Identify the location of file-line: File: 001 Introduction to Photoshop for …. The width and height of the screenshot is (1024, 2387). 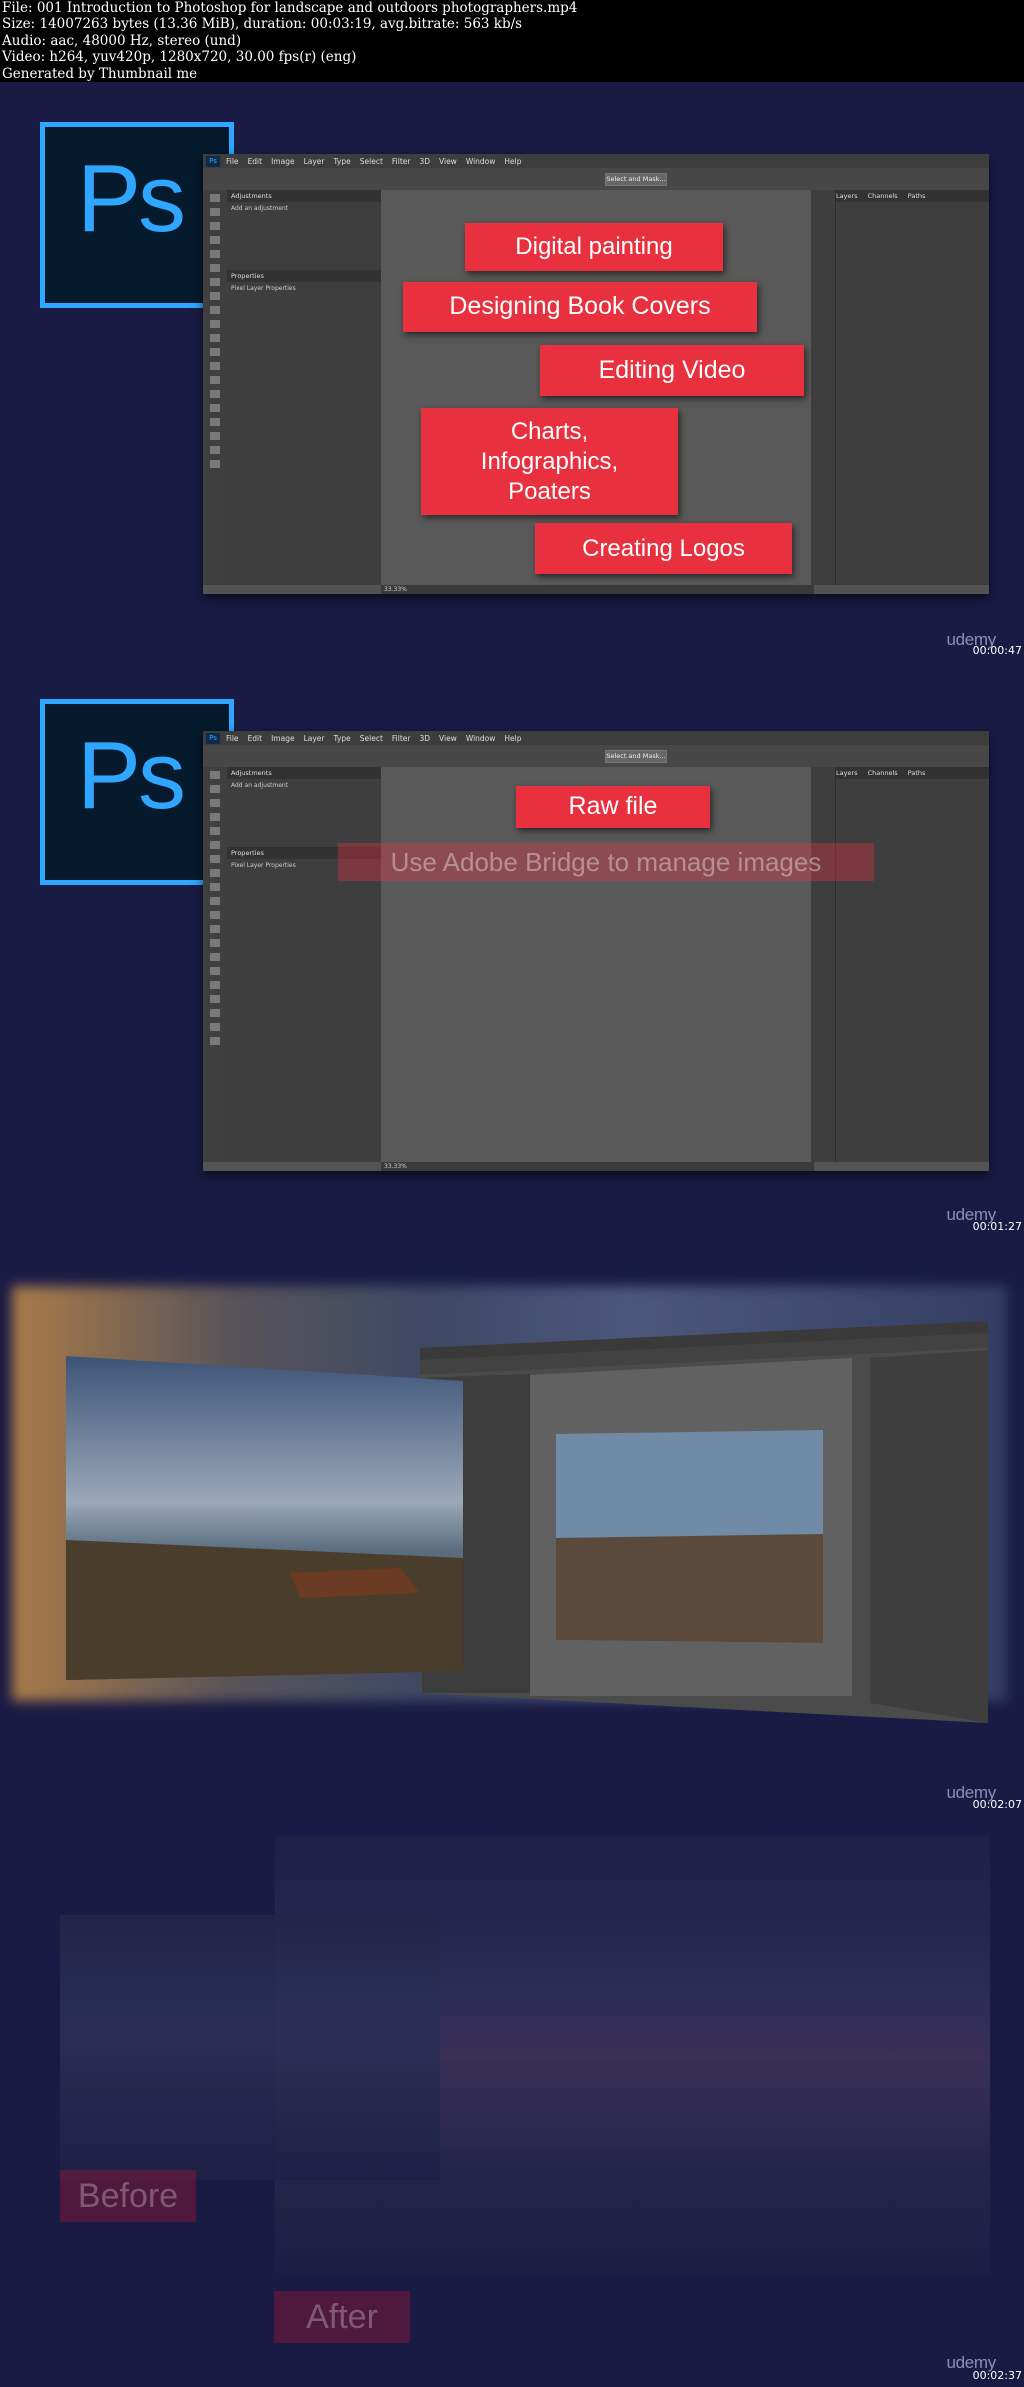
(290, 8).